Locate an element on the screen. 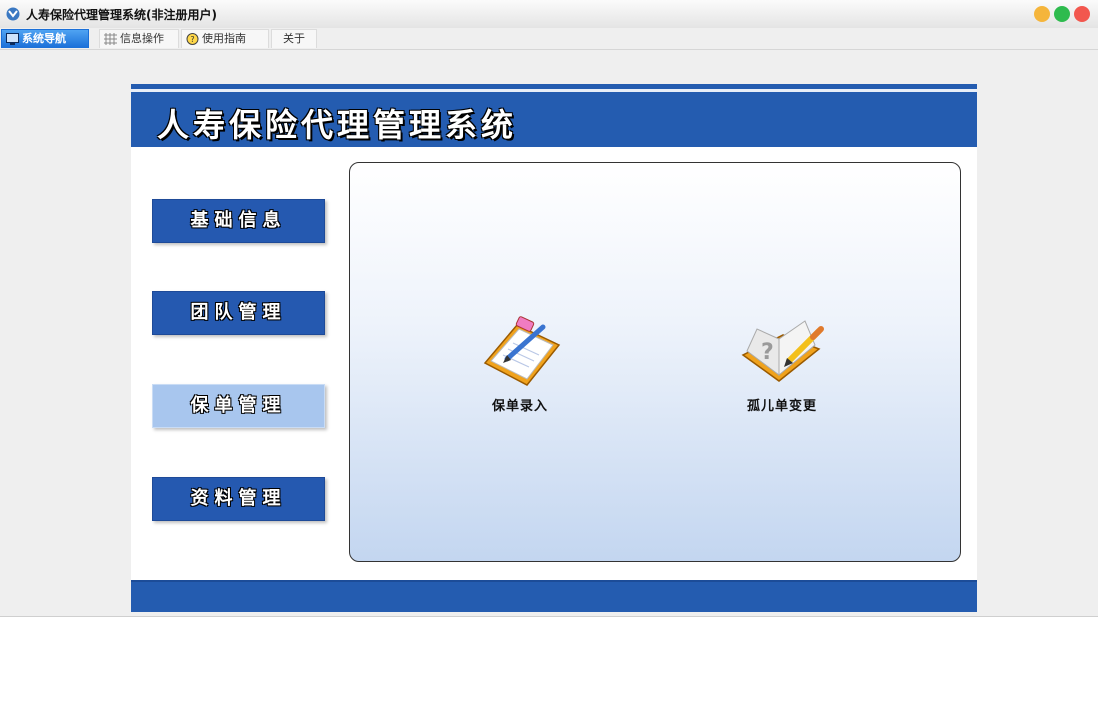  clipboard-pencil-icon is located at coordinates (522, 351).